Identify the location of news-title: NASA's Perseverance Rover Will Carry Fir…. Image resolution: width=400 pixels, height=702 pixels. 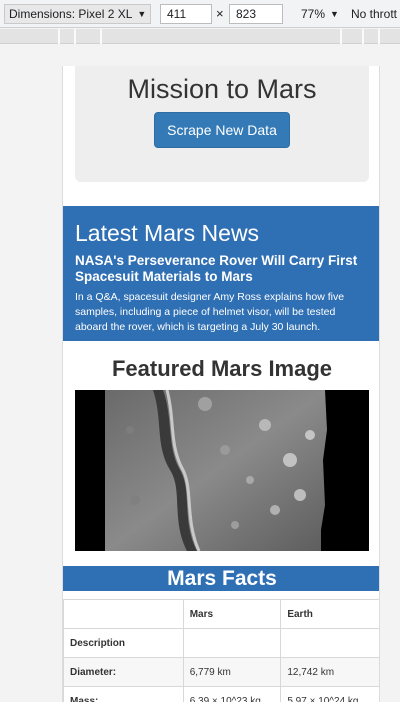
(216, 268).